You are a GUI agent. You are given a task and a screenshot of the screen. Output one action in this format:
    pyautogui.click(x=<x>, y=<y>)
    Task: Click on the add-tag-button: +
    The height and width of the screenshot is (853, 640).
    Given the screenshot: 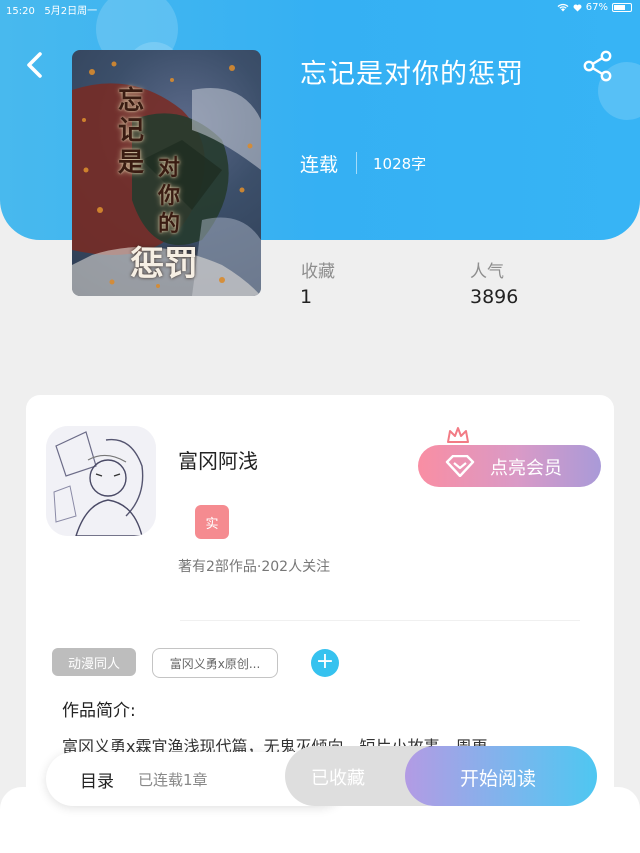 What is the action you would take?
    pyautogui.click(x=325, y=663)
    